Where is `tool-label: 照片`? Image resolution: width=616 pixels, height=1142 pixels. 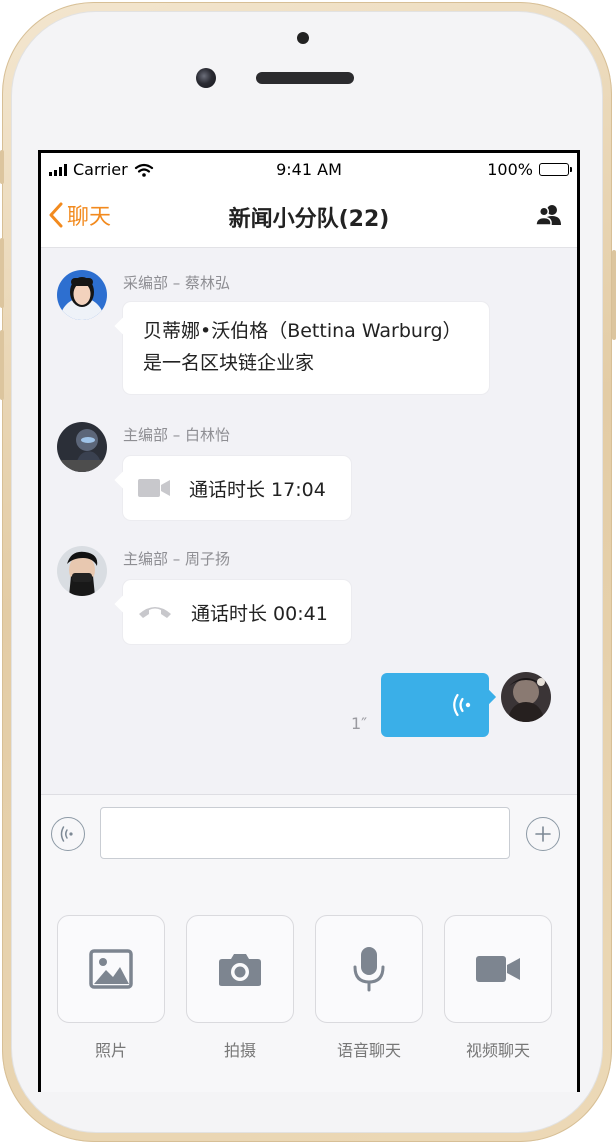
tool-label: 照片 is located at coordinates (110, 1050).